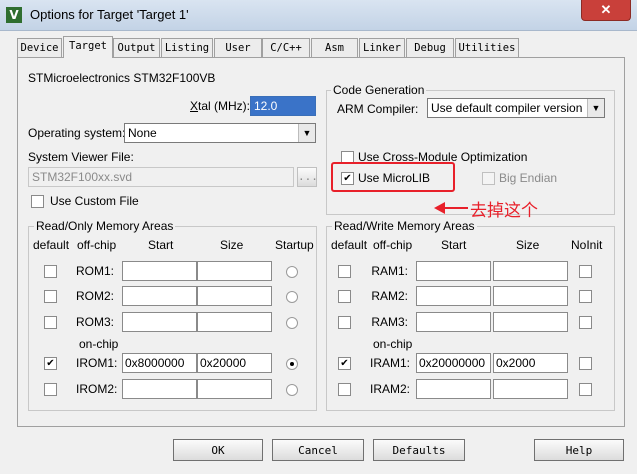  What do you see at coordinates (530, 363) in the screenshot?
I see `ram-size-input: 0x2000` at bounding box center [530, 363].